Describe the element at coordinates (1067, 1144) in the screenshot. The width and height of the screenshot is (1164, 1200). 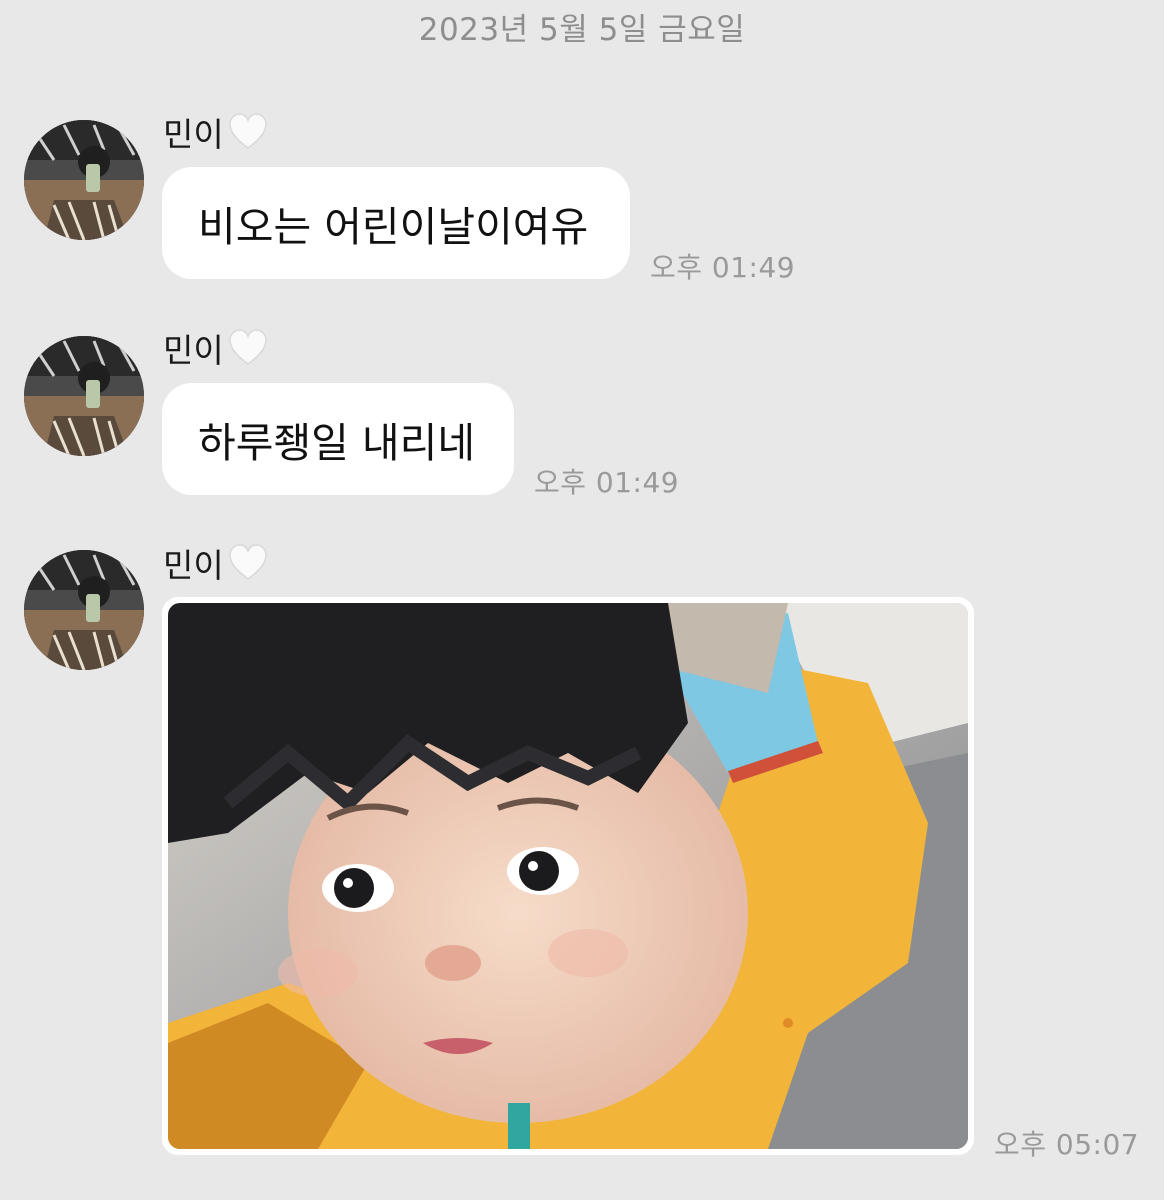
I see `message-timestamp: 오후 05:07` at that location.